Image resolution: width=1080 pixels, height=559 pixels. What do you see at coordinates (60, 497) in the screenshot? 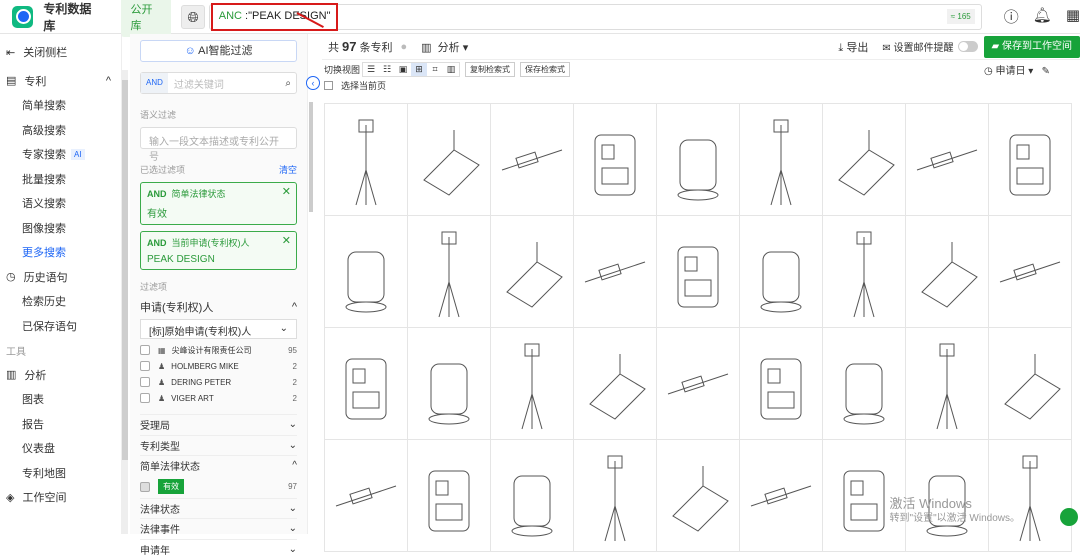
I see `nav-workspace: ◈工作空间` at bounding box center [60, 497].